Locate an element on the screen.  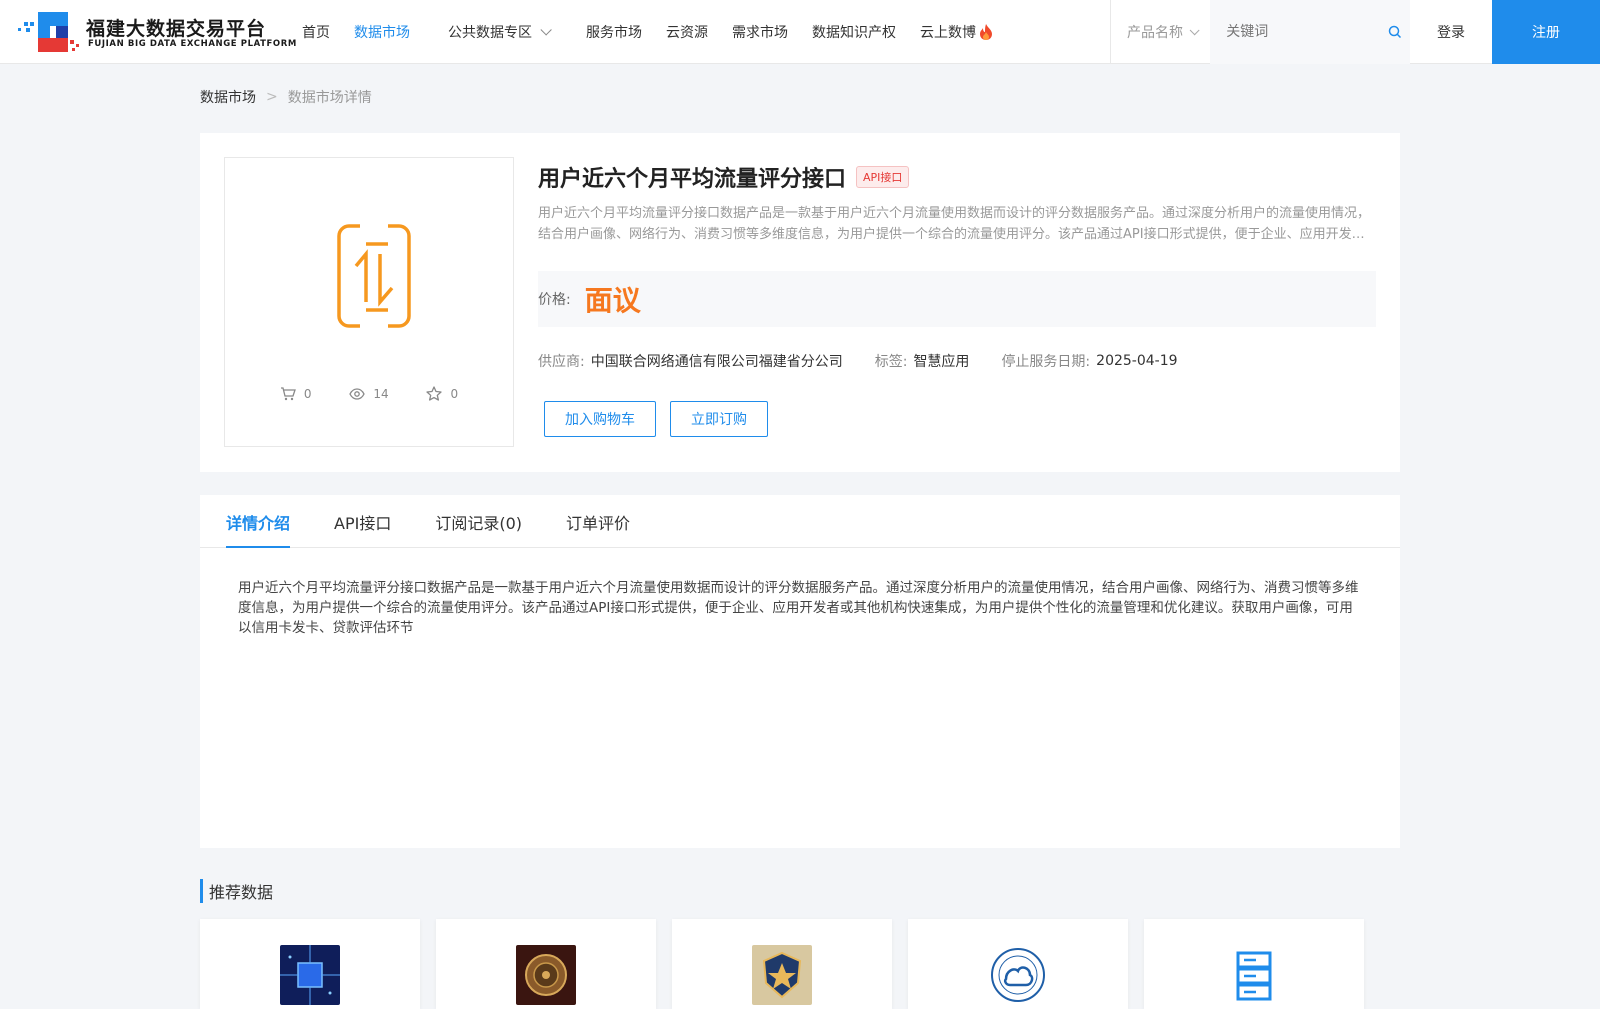
product-stats: 0 14 0 is located at coordinates (369, 393).